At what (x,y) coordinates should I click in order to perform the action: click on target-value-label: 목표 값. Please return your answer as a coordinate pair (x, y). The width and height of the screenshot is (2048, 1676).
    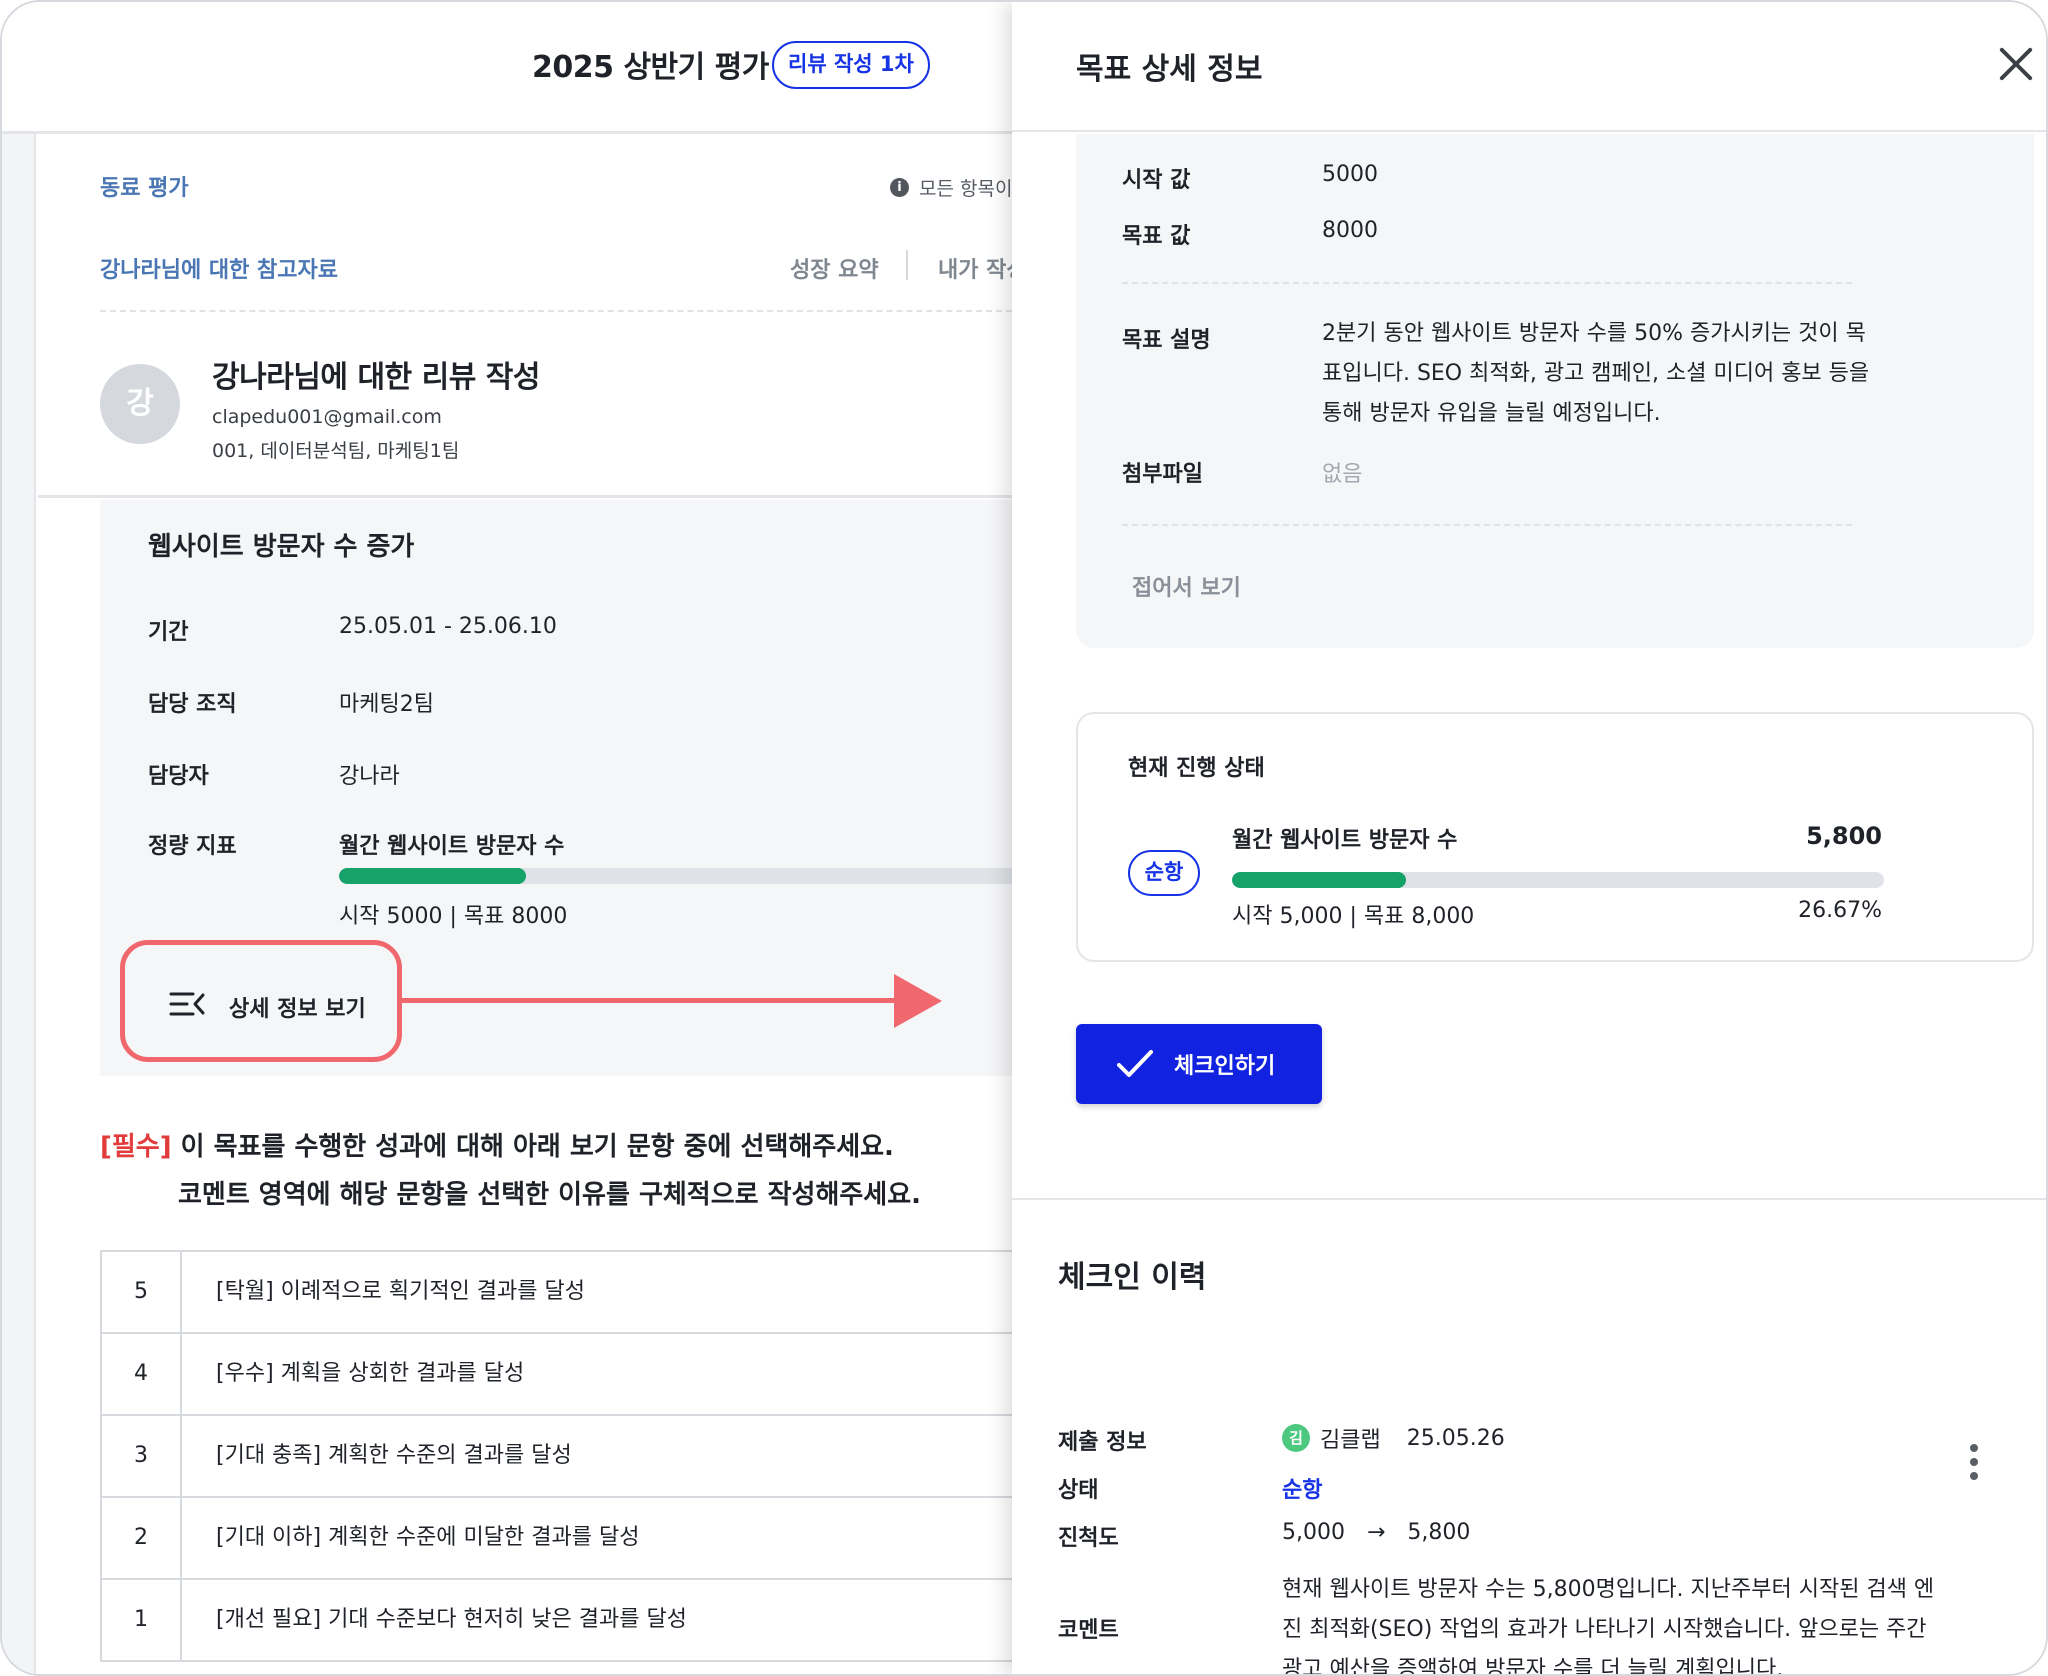
    Looking at the image, I should click on (1156, 236).